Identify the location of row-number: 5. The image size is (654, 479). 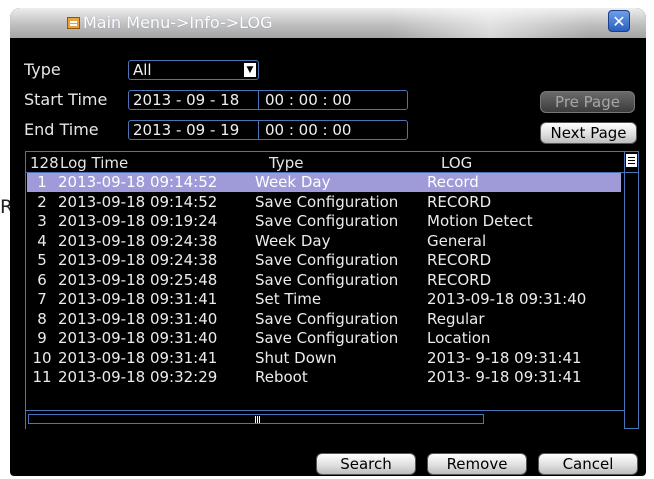
(42, 260).